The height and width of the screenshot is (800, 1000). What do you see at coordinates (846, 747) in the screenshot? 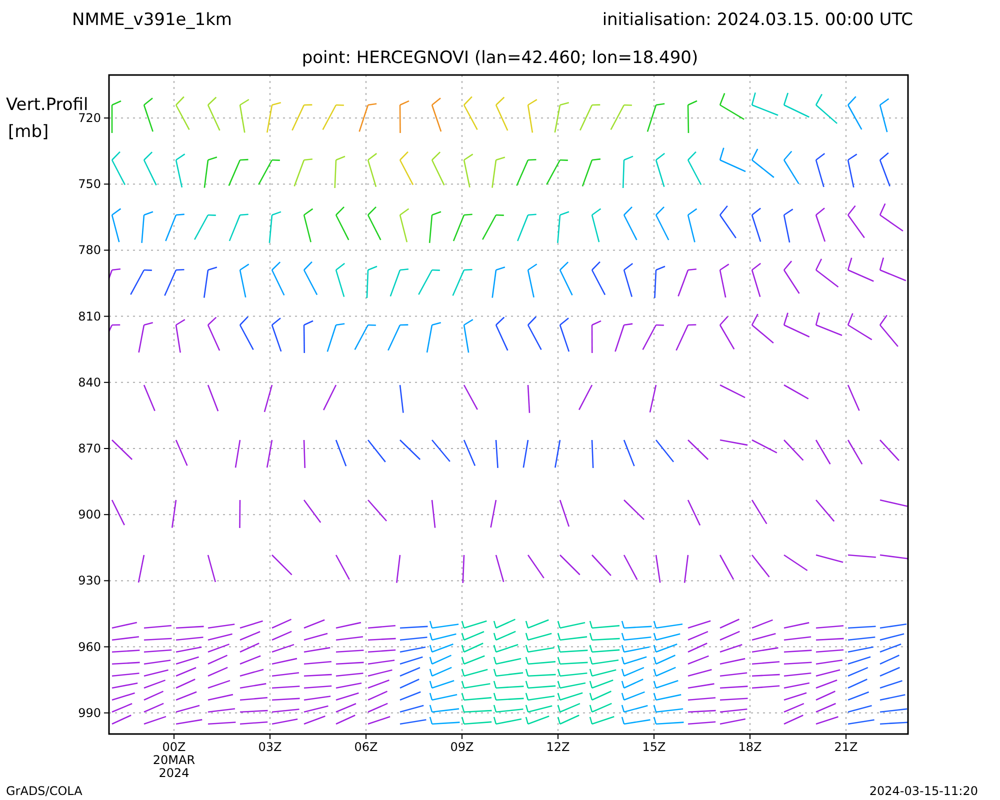
I see `x-tick-label: 21Z` at bounding box center [846, 747].